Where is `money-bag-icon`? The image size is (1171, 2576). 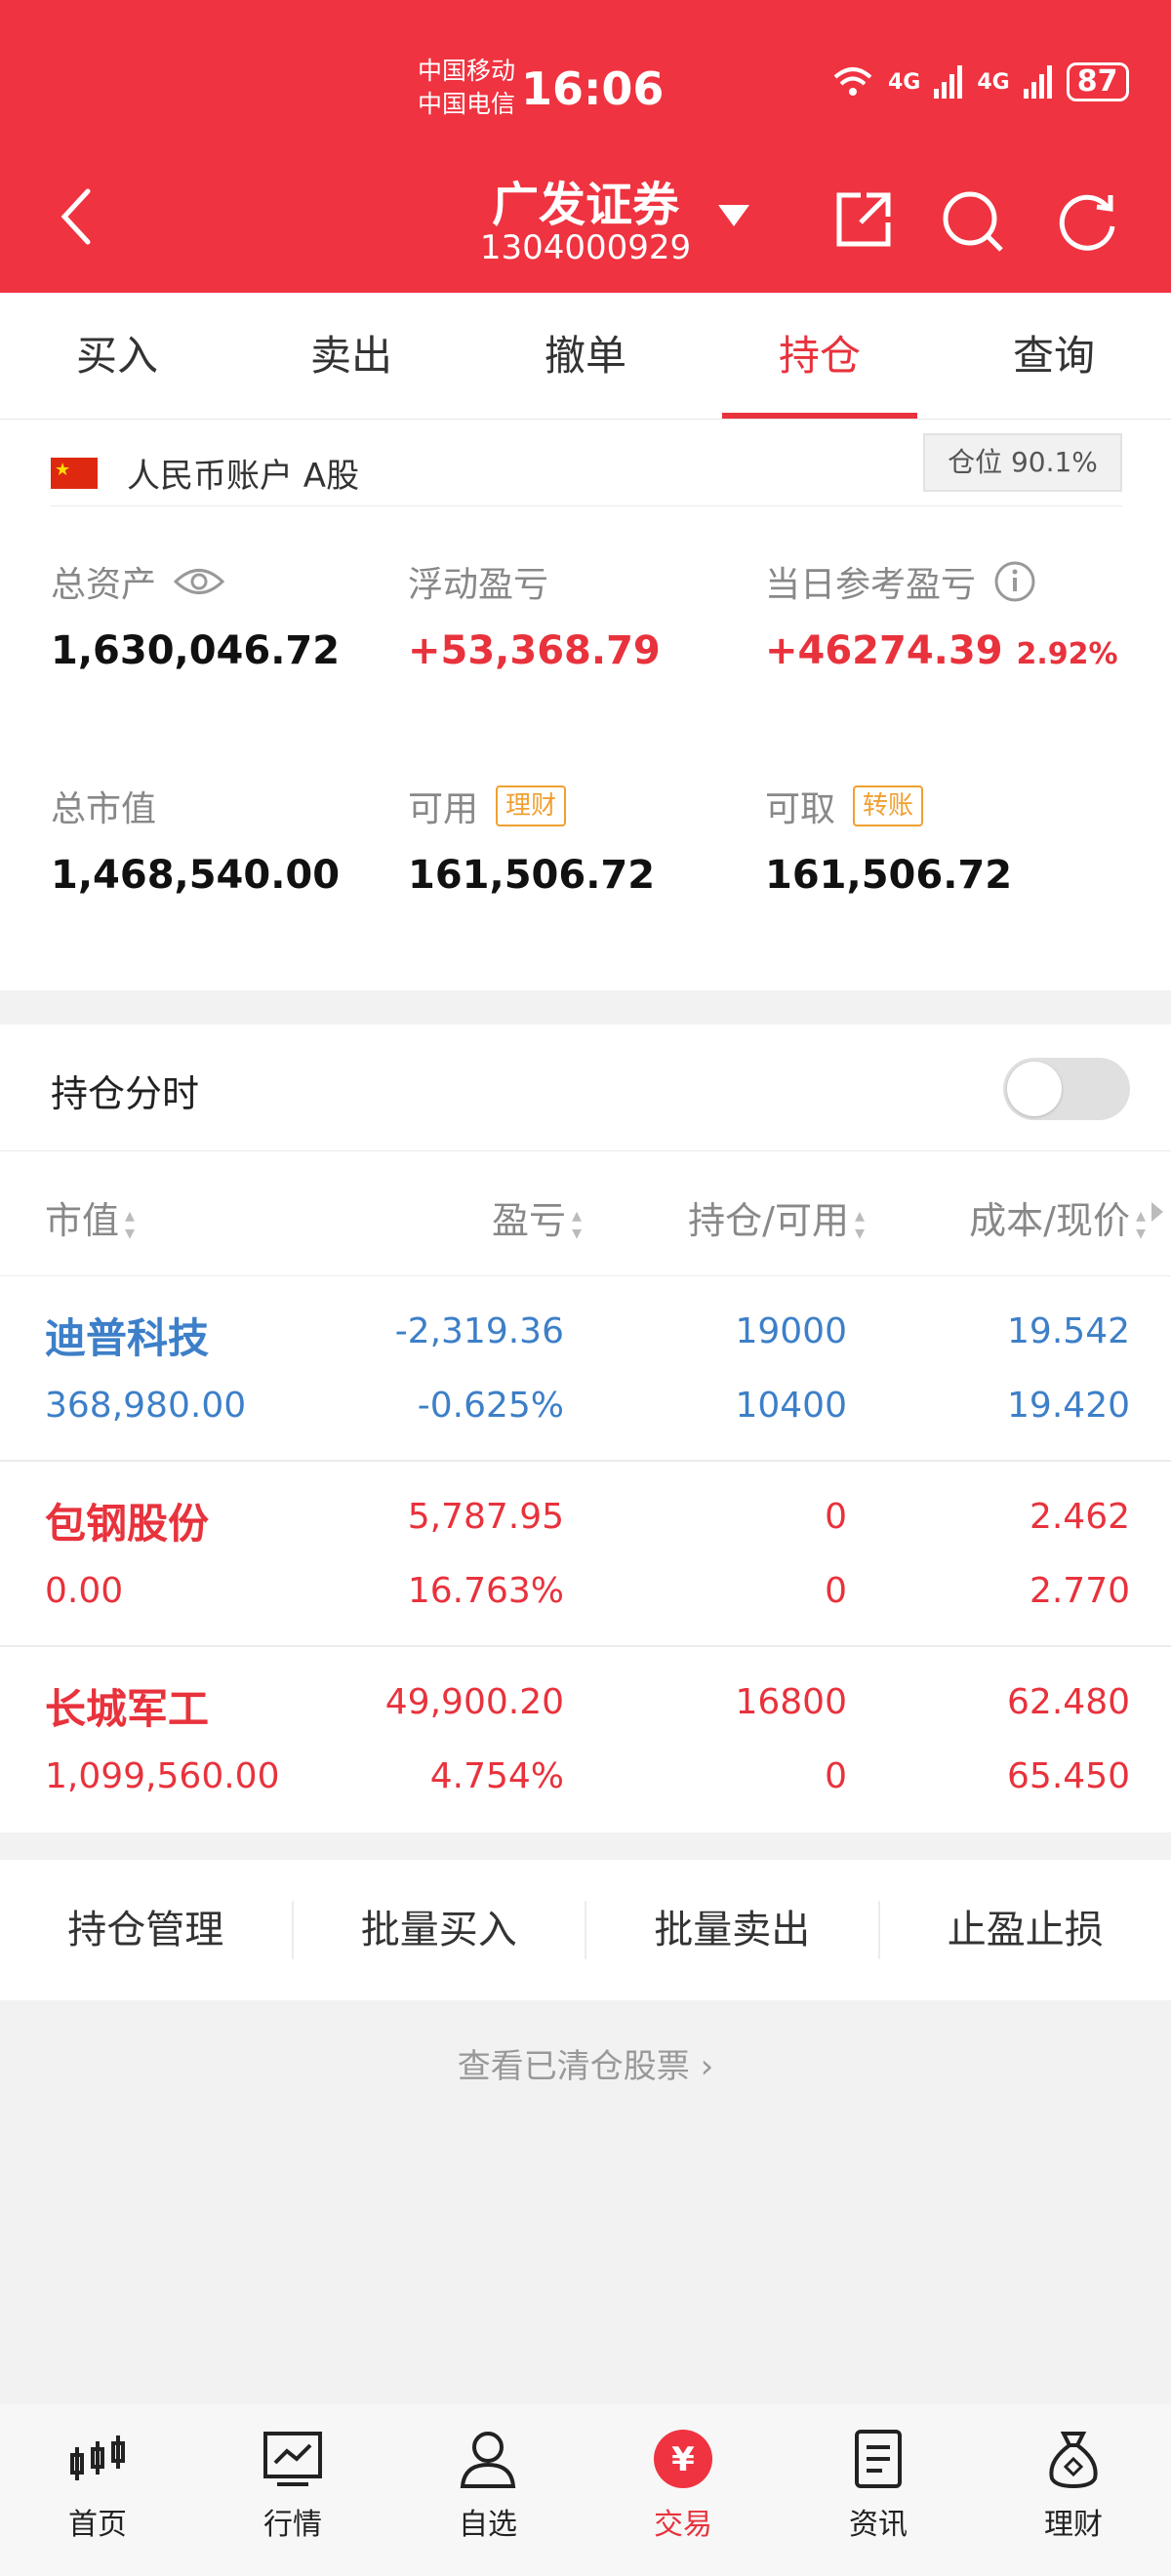 money-bag-icon is located at coordinates (1073, 2460).